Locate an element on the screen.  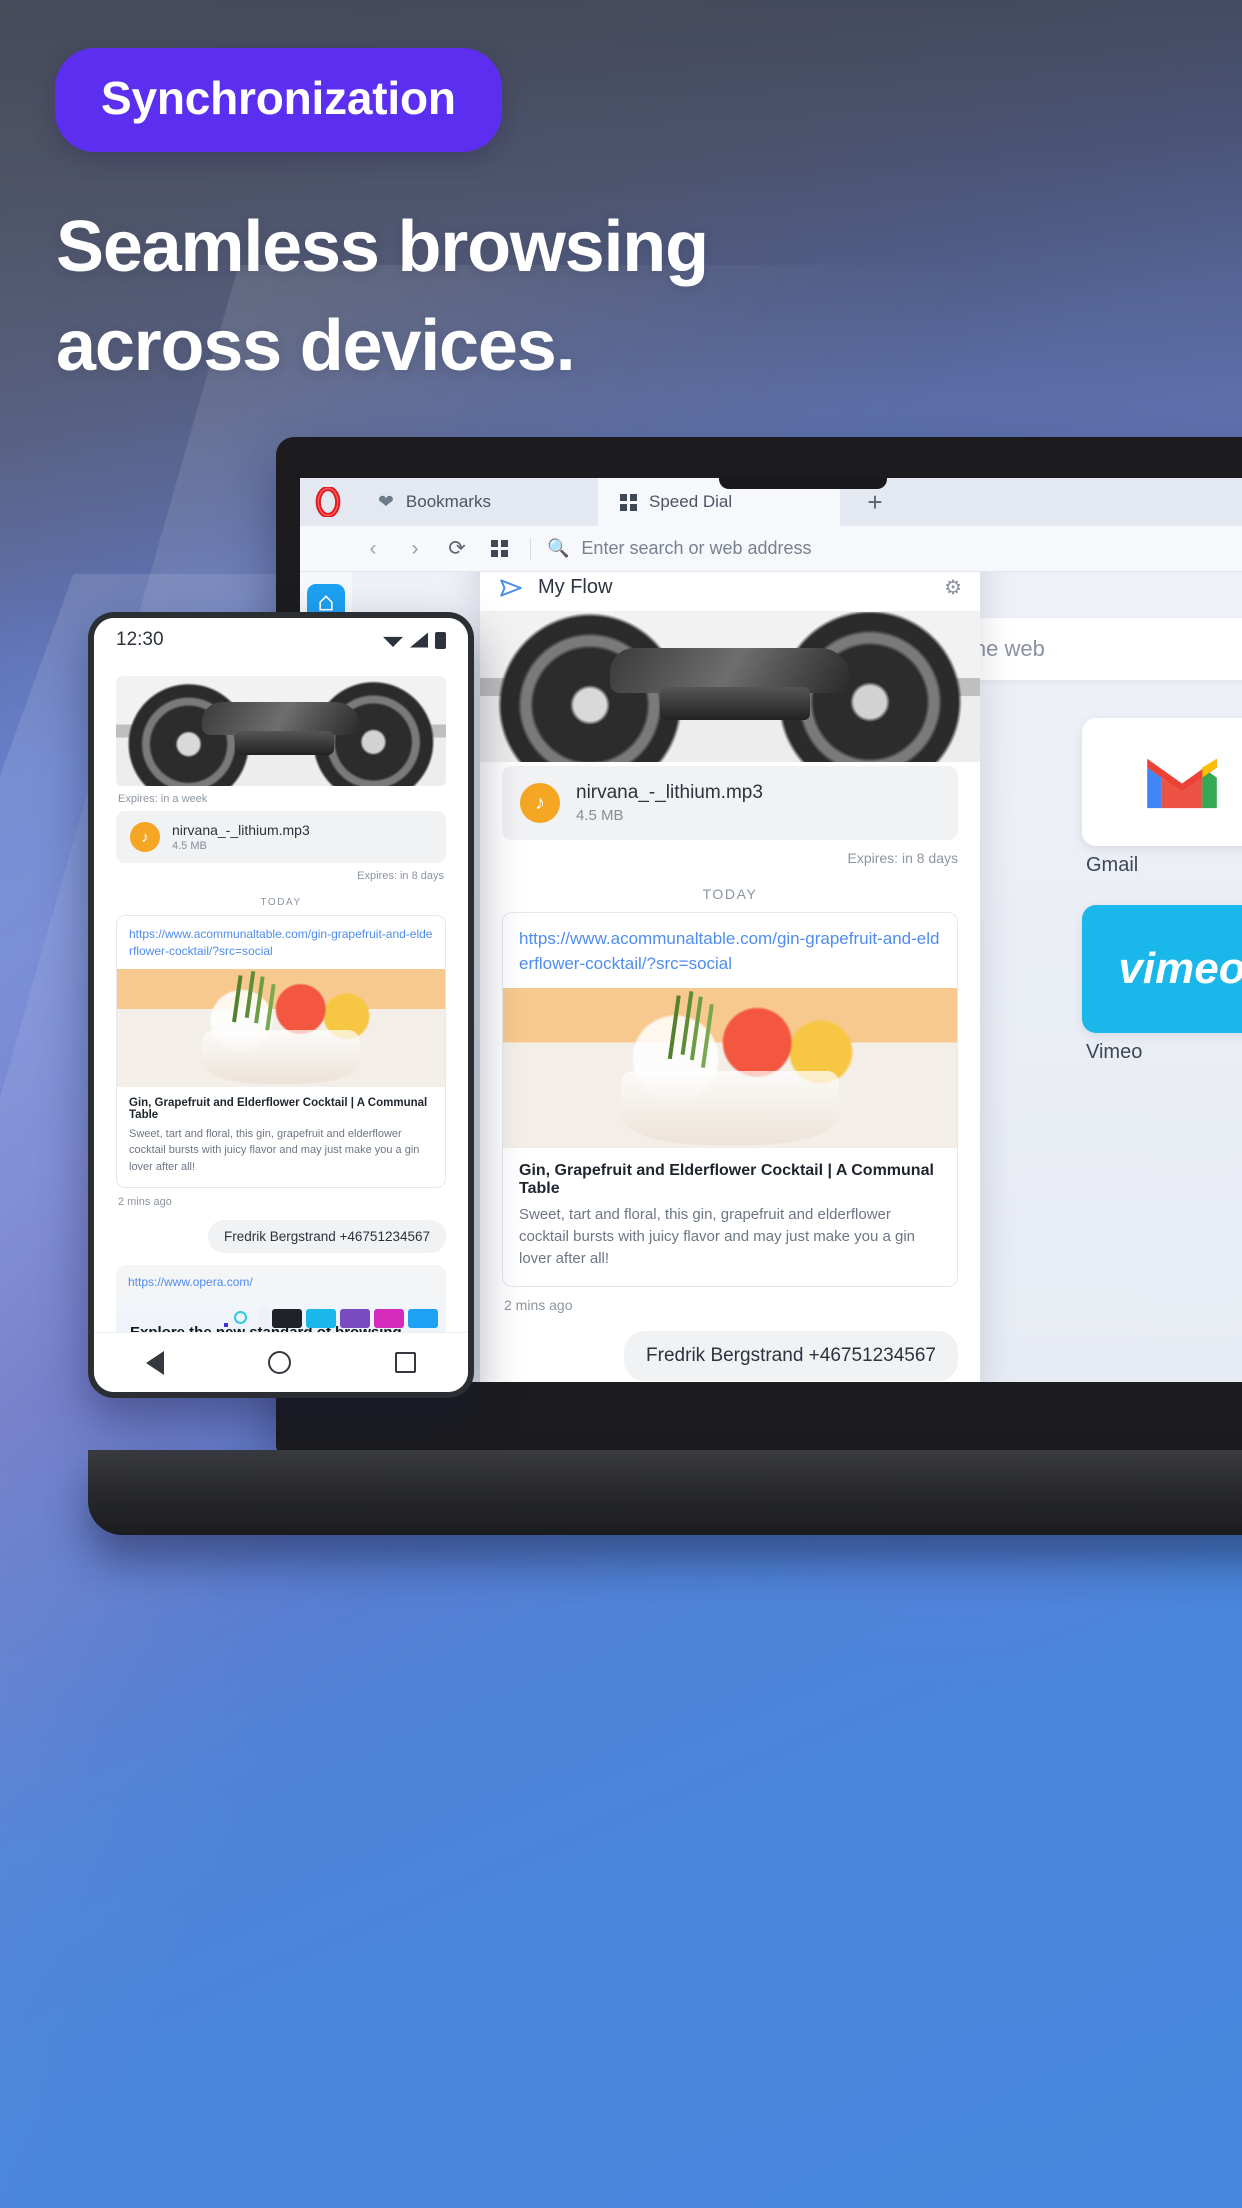
opera-site-screenshot: Explore the new standard of browsing is located at coordinates (281, 1315).